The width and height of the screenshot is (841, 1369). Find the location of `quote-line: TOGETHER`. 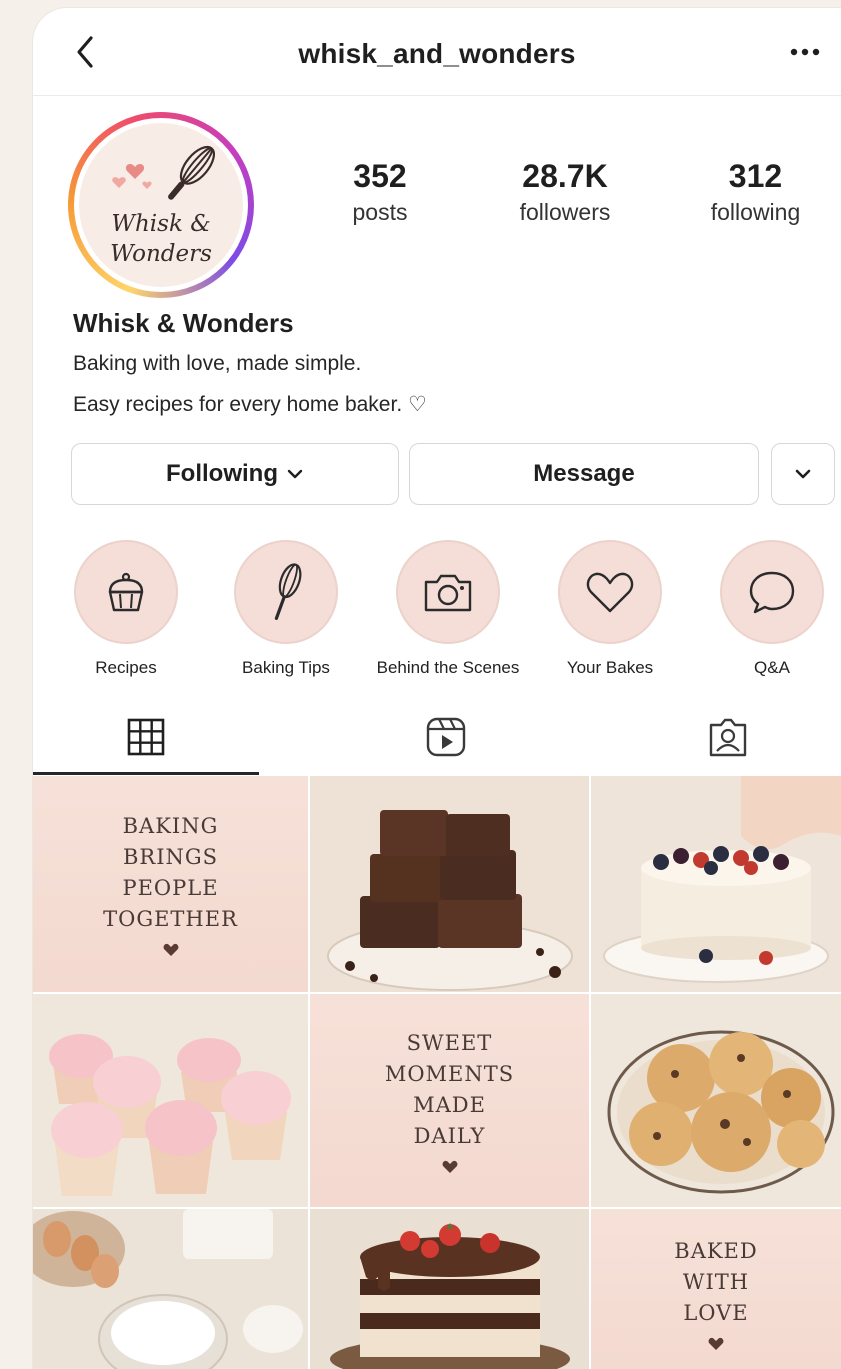

quote-line: TOGETHER is located at coordinates (170, 919).